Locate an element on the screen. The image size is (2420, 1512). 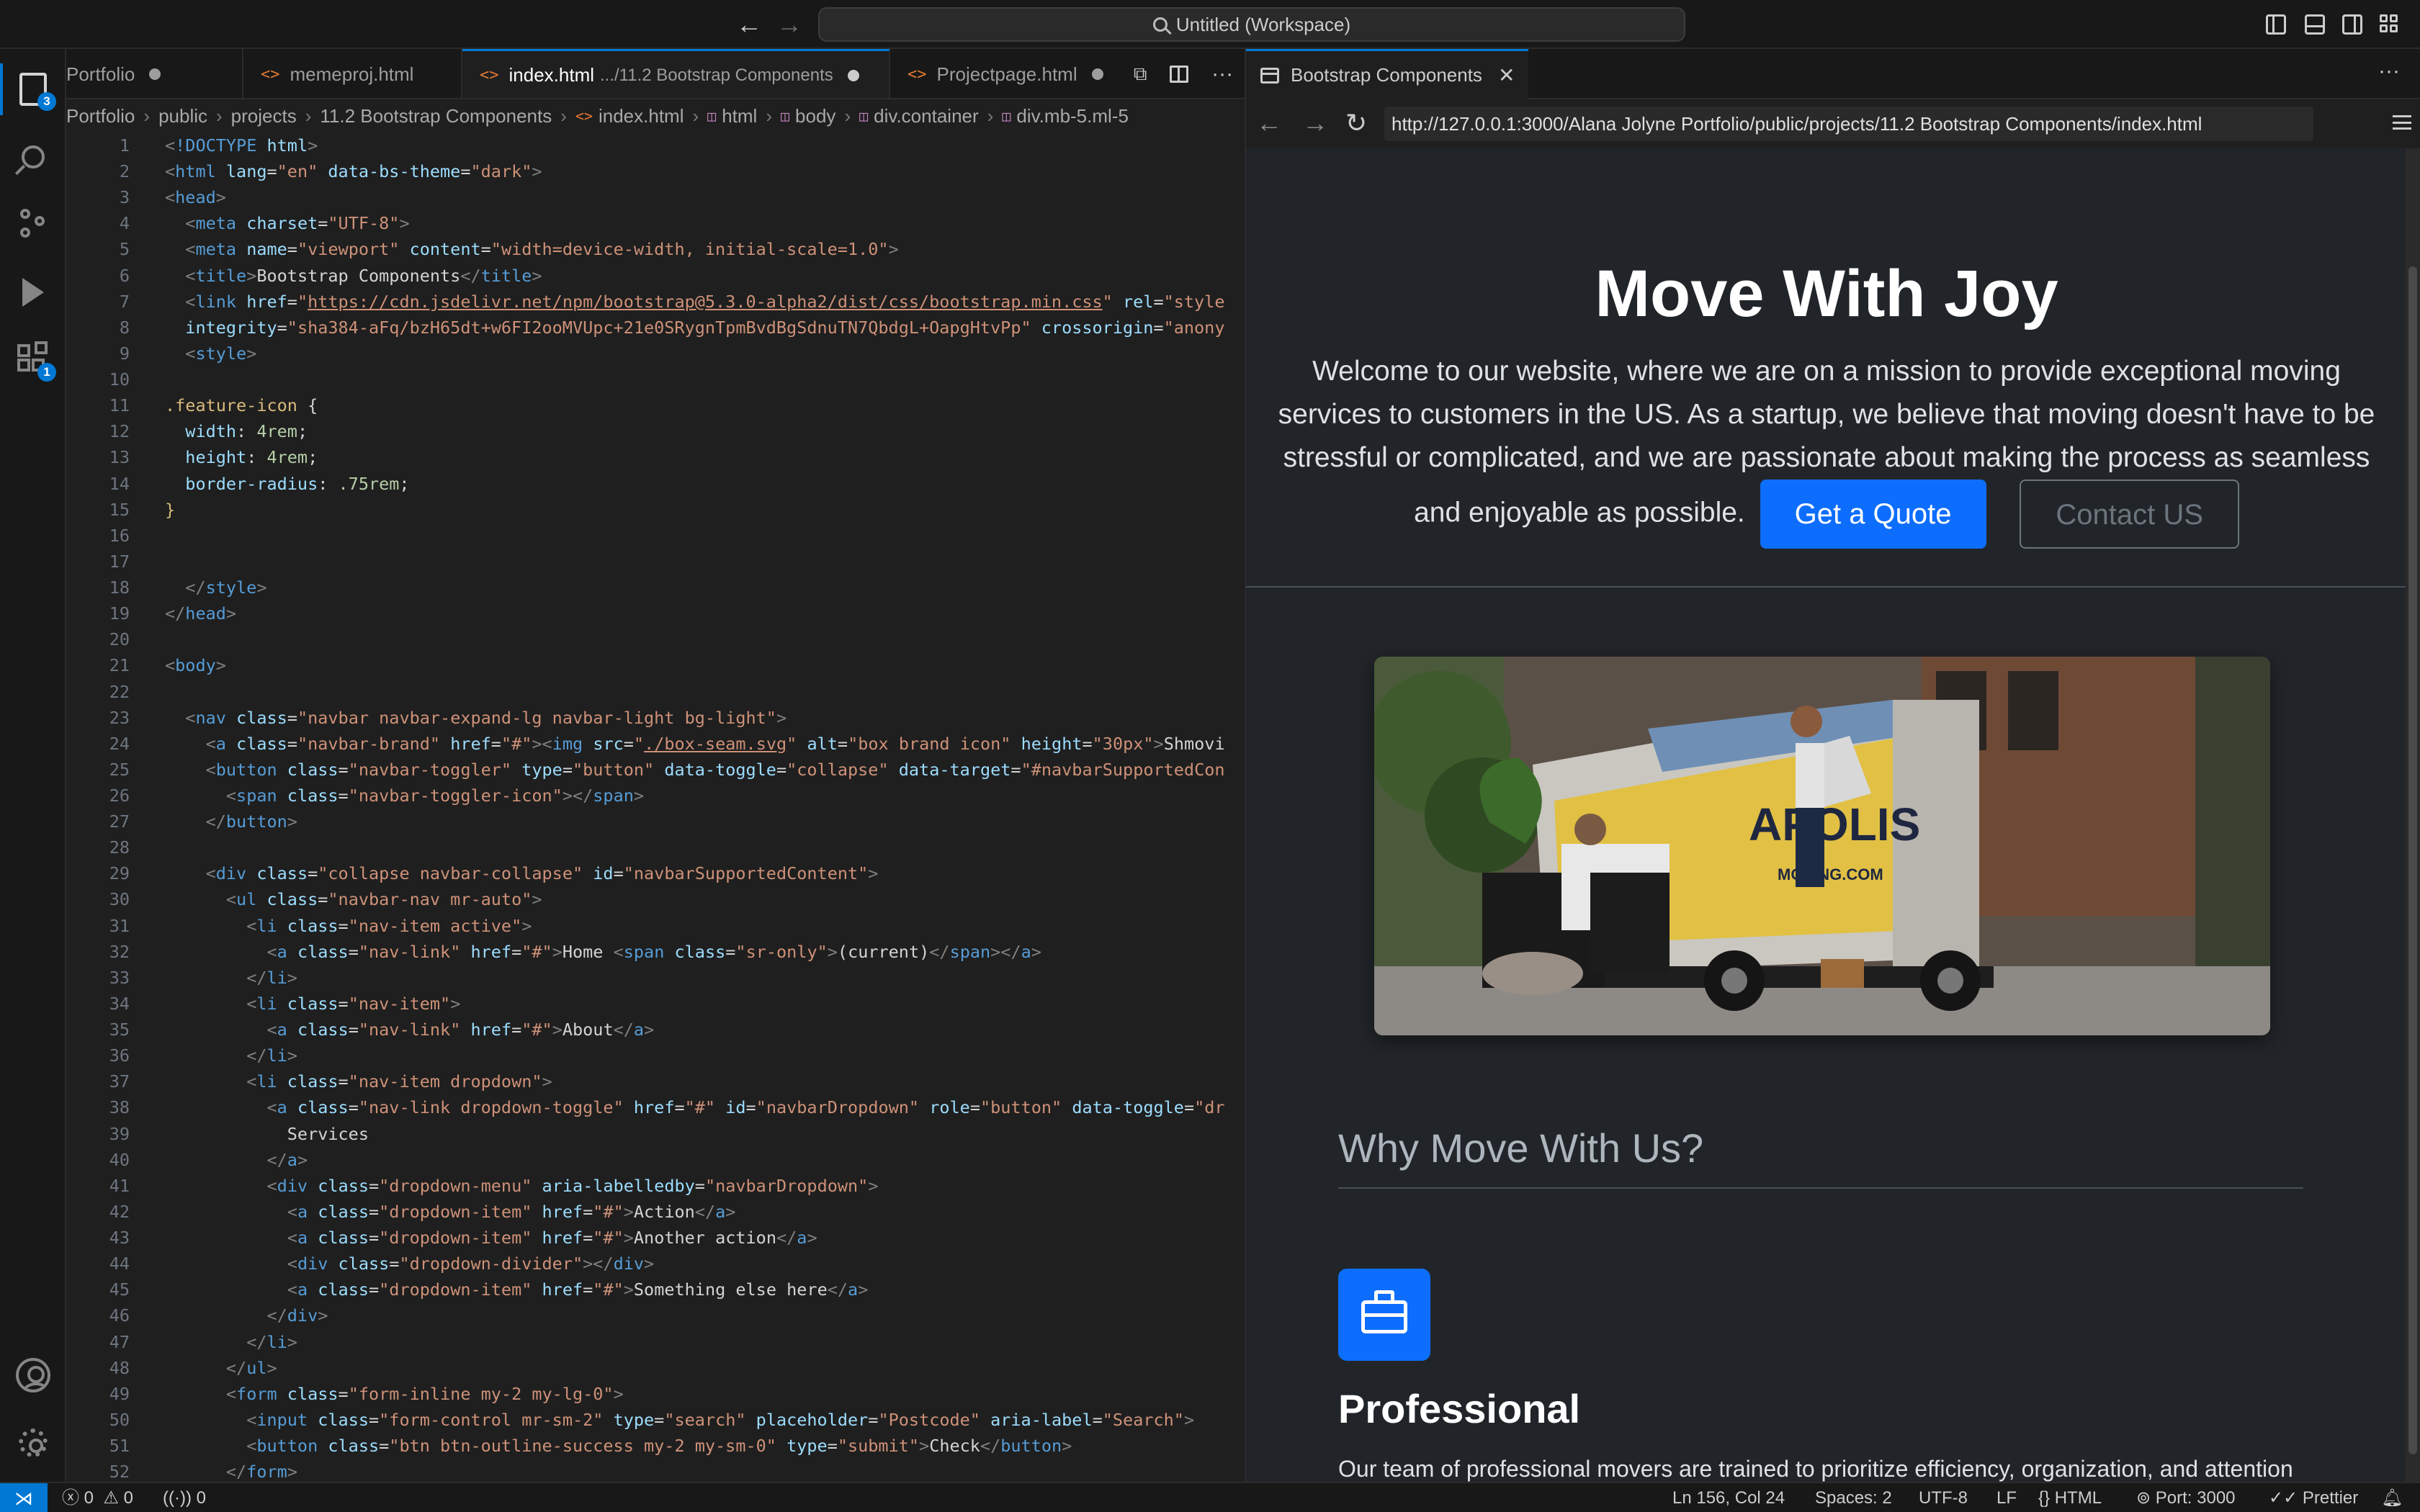
line-number: 24 is located at coordinates (120, 743).